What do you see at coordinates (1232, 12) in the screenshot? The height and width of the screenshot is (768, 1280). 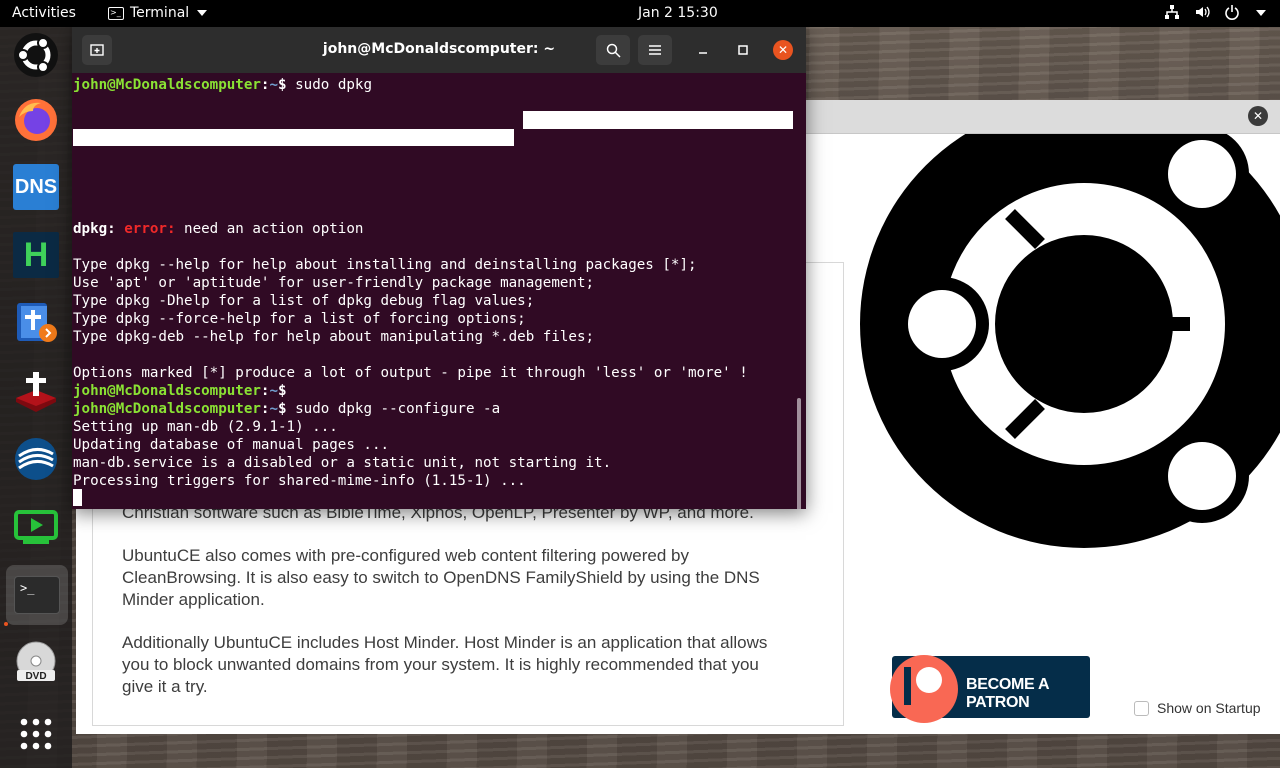 I see `power-icon` at bounding box center [1232, 12].